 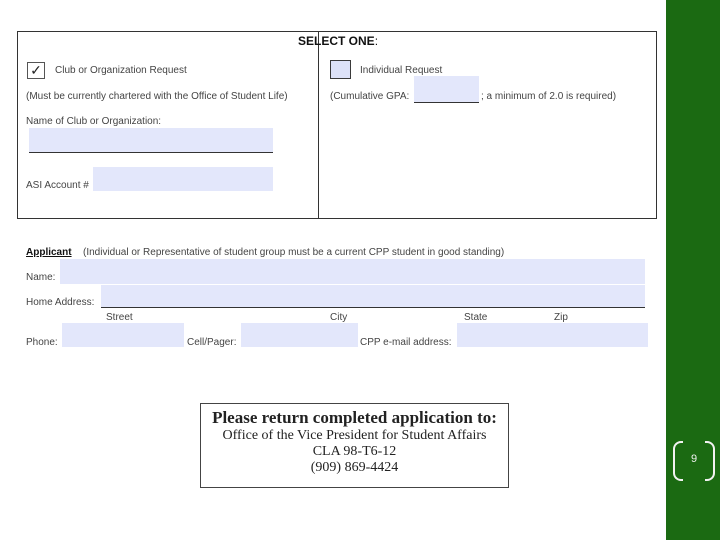 I want to click on email-field, so click(x=552, y=335).